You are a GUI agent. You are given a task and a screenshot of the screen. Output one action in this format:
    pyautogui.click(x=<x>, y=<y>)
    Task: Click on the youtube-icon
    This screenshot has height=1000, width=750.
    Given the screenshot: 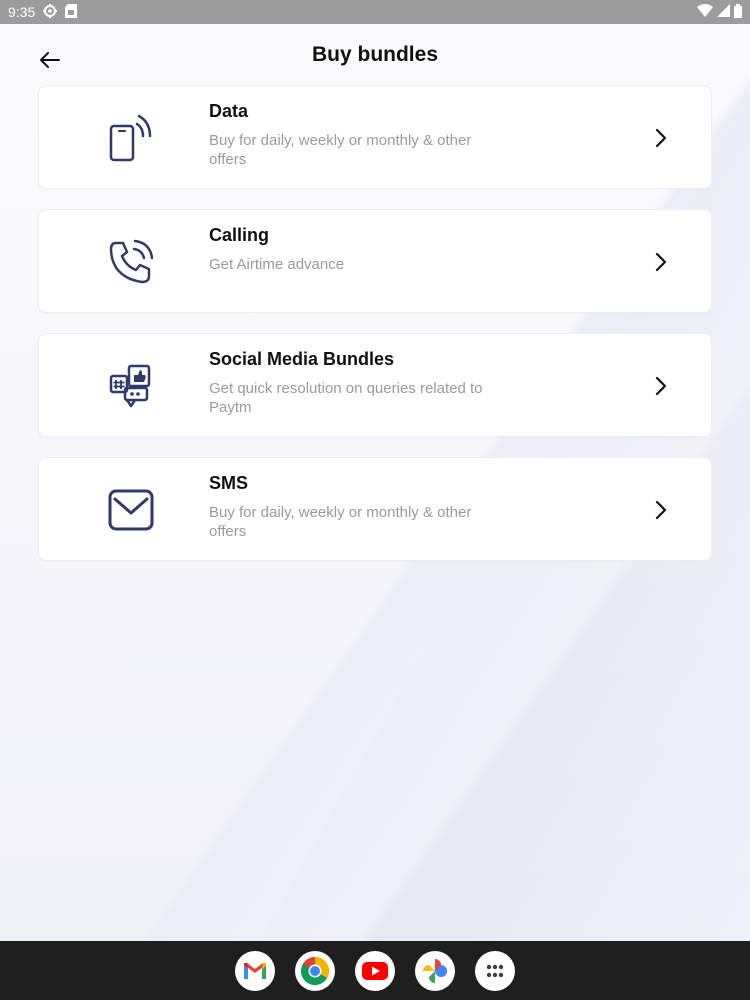 What is the action you would take?
    pyautogui.click(x=375, y=970)
    